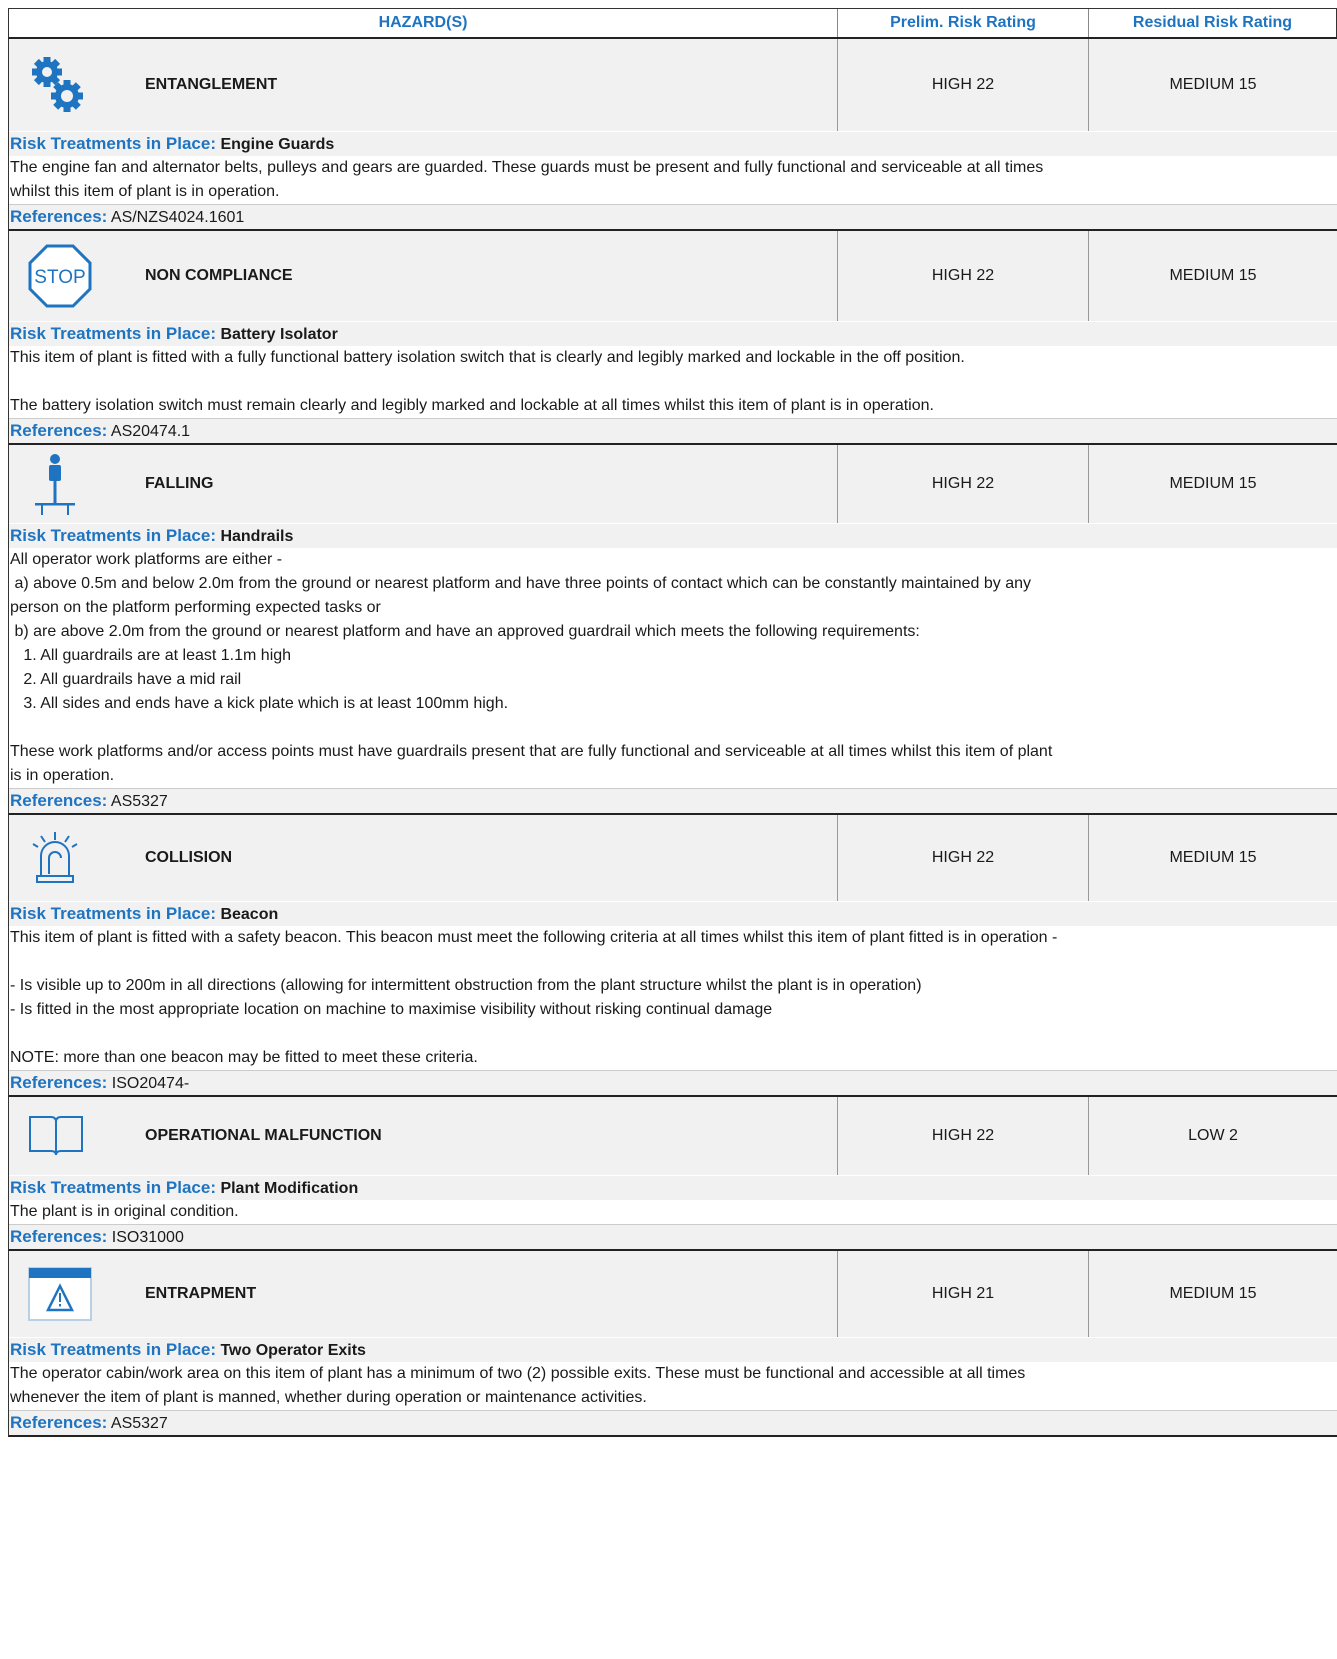  Describe the element at coordinates (150, 1083) in the screenshot. I see `reference-value: ISO20474-` at that location.